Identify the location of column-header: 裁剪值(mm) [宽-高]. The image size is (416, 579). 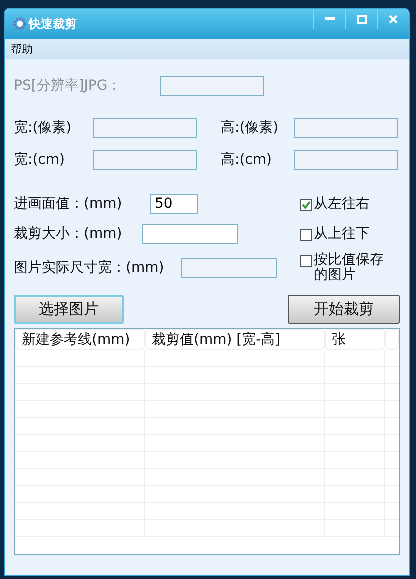
(235, 339).